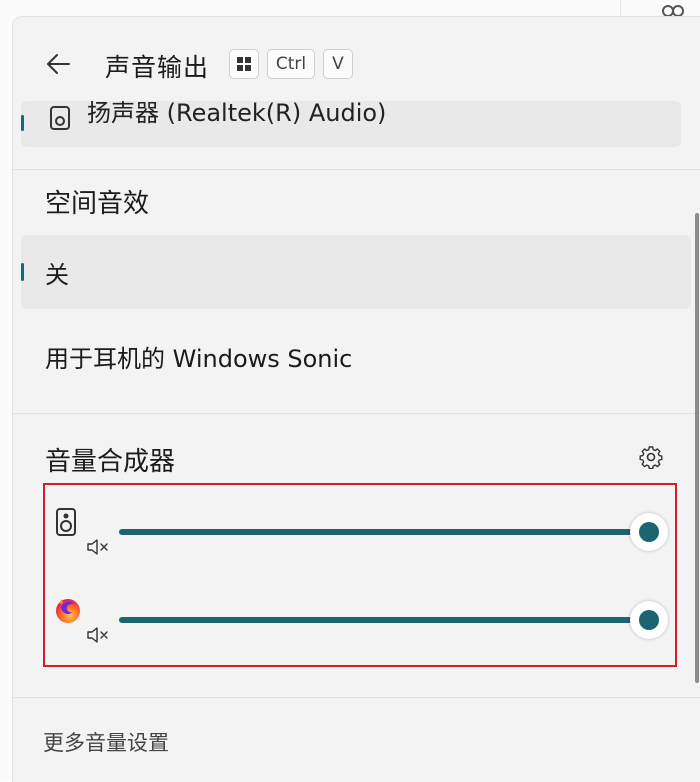 Image resolution: width=700 pixels, height=782 pixels. What do you see at coordinates (620, 8) in the screenshot?
I see `background-divider` at bounding box center [620, 8].